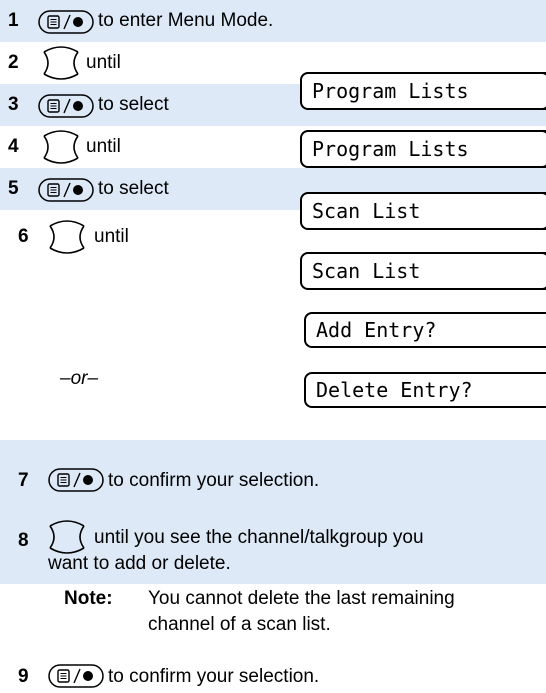 This screenshot has width=546, height=693. I want to click on step-number: 9, so click(23, 676).